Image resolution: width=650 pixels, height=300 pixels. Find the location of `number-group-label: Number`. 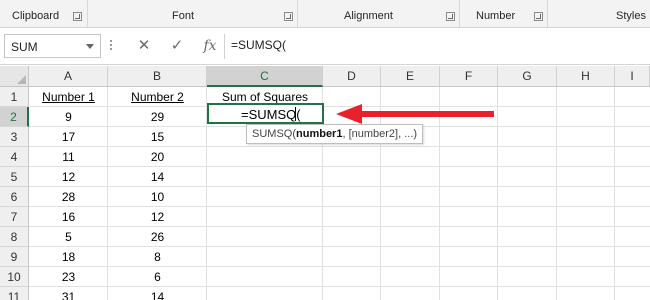

number-group-label: Number is located at coordinates (496, 16).